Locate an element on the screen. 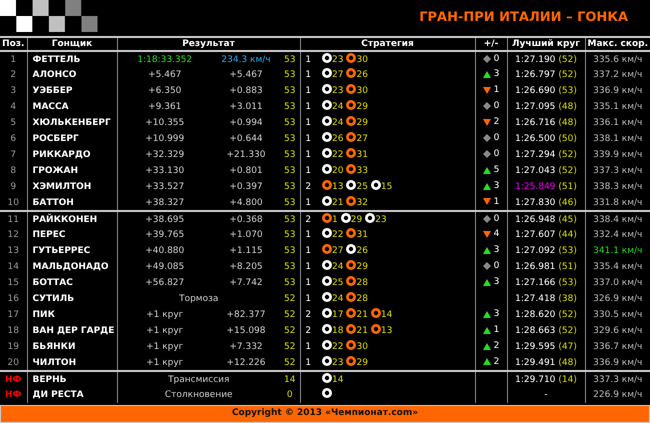  position-cell: 16 is located at coordinates (13, 299).